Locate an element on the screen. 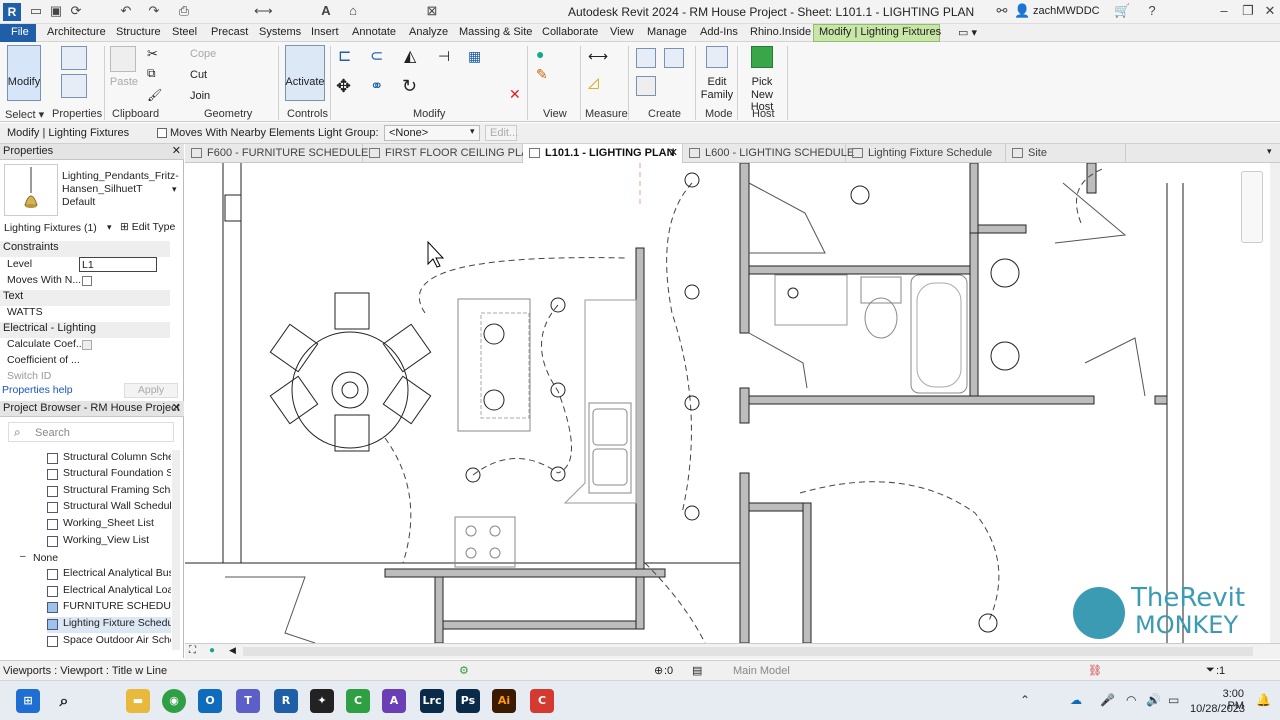 This screenshot has height=720, width=1280. tab-l600: L600 - LIGHTING SCHEDULE is located at coordinates (768, 153).